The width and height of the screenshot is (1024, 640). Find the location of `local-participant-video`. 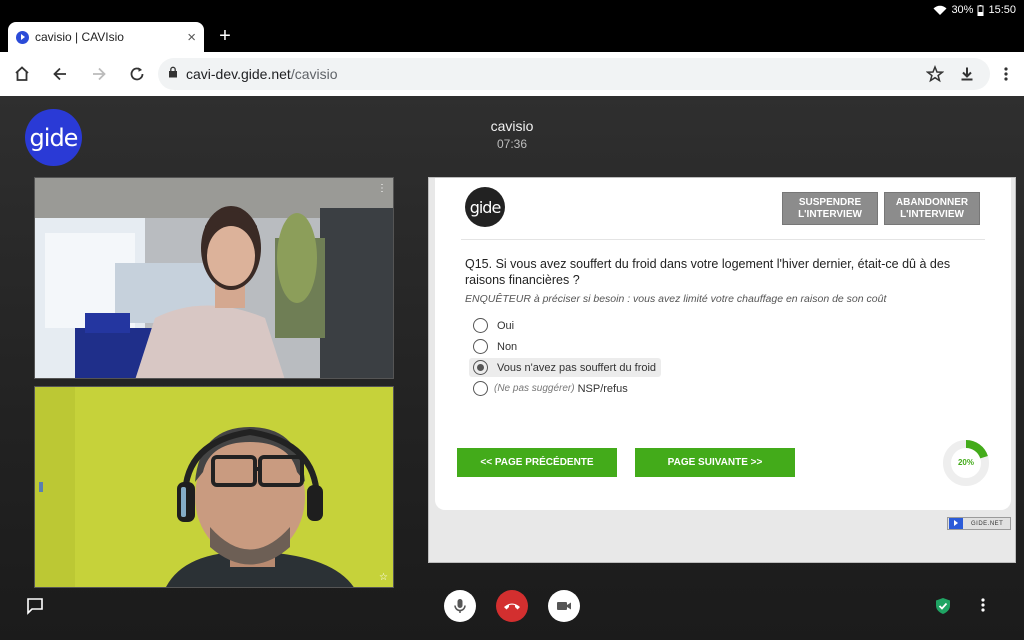

local-participant-video is located at coordinates (214, 487).